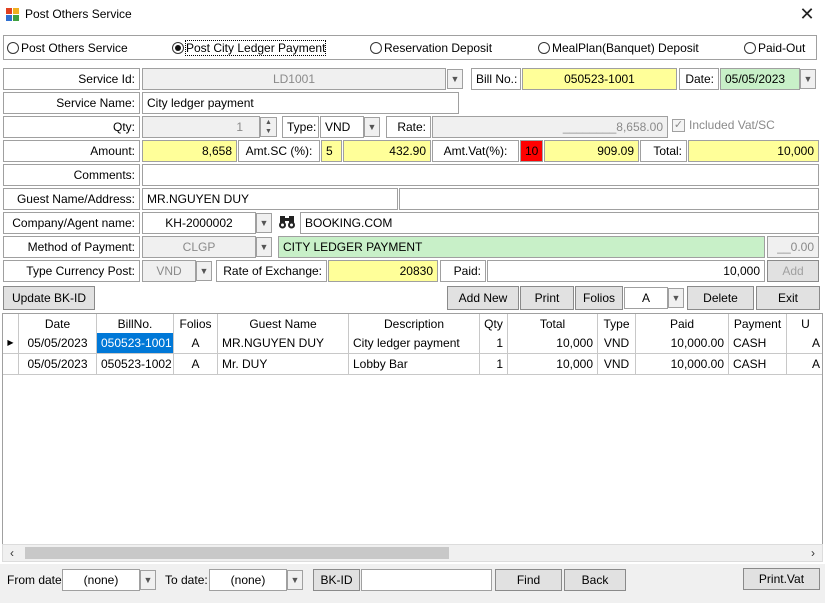 The image size is (825, 603). What do you see at coordinates (270, 199) in the screenshot?
I see `guest-name-field: MR.NGUYEN DUY` at bounding box center [270, 199].